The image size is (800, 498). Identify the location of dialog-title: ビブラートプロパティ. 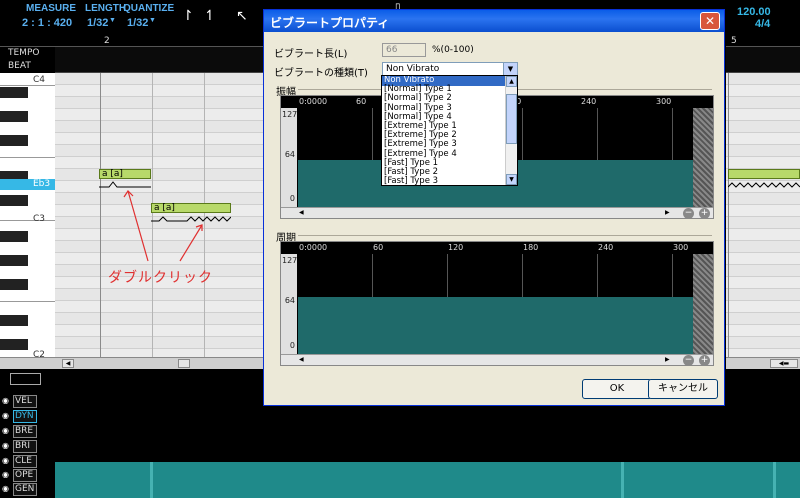
(330, 23).